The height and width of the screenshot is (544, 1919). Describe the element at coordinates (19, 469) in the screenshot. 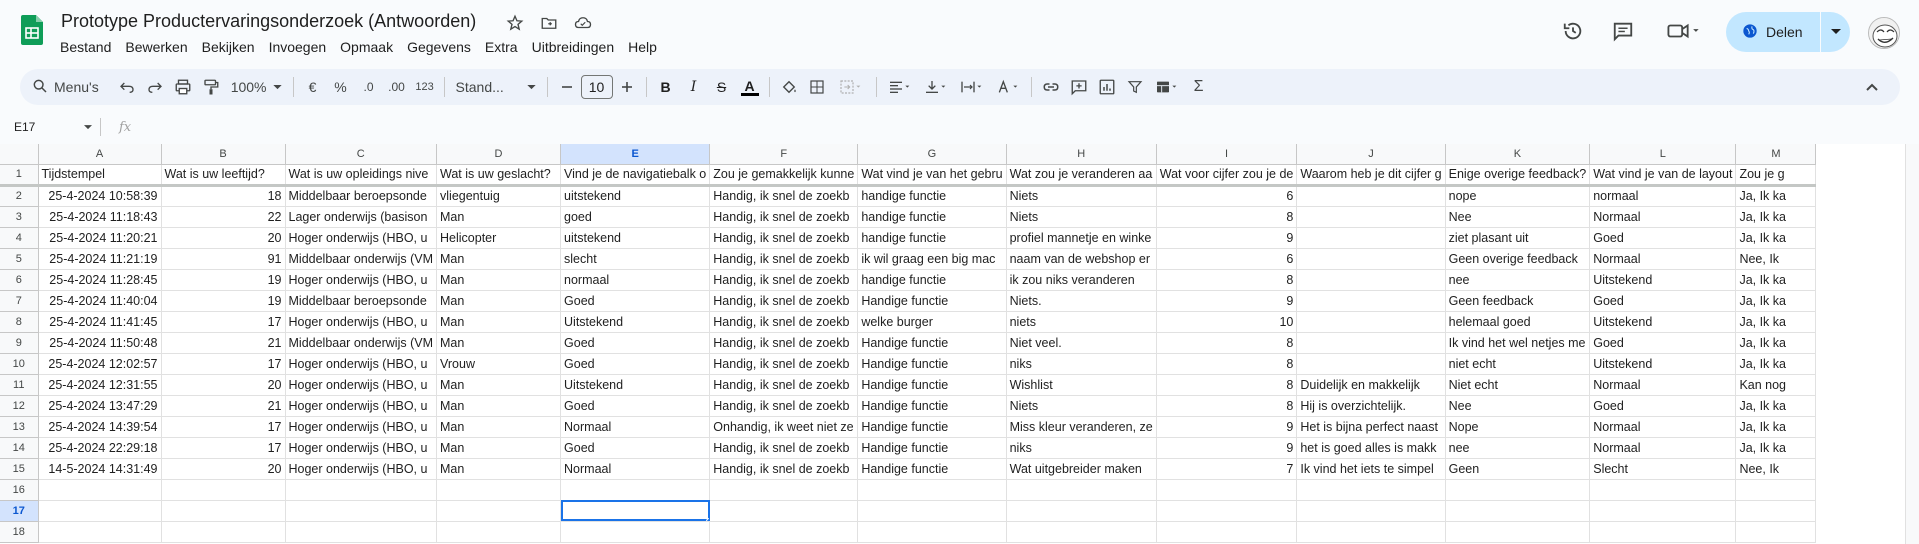

I see `row-header: 15` at that location.